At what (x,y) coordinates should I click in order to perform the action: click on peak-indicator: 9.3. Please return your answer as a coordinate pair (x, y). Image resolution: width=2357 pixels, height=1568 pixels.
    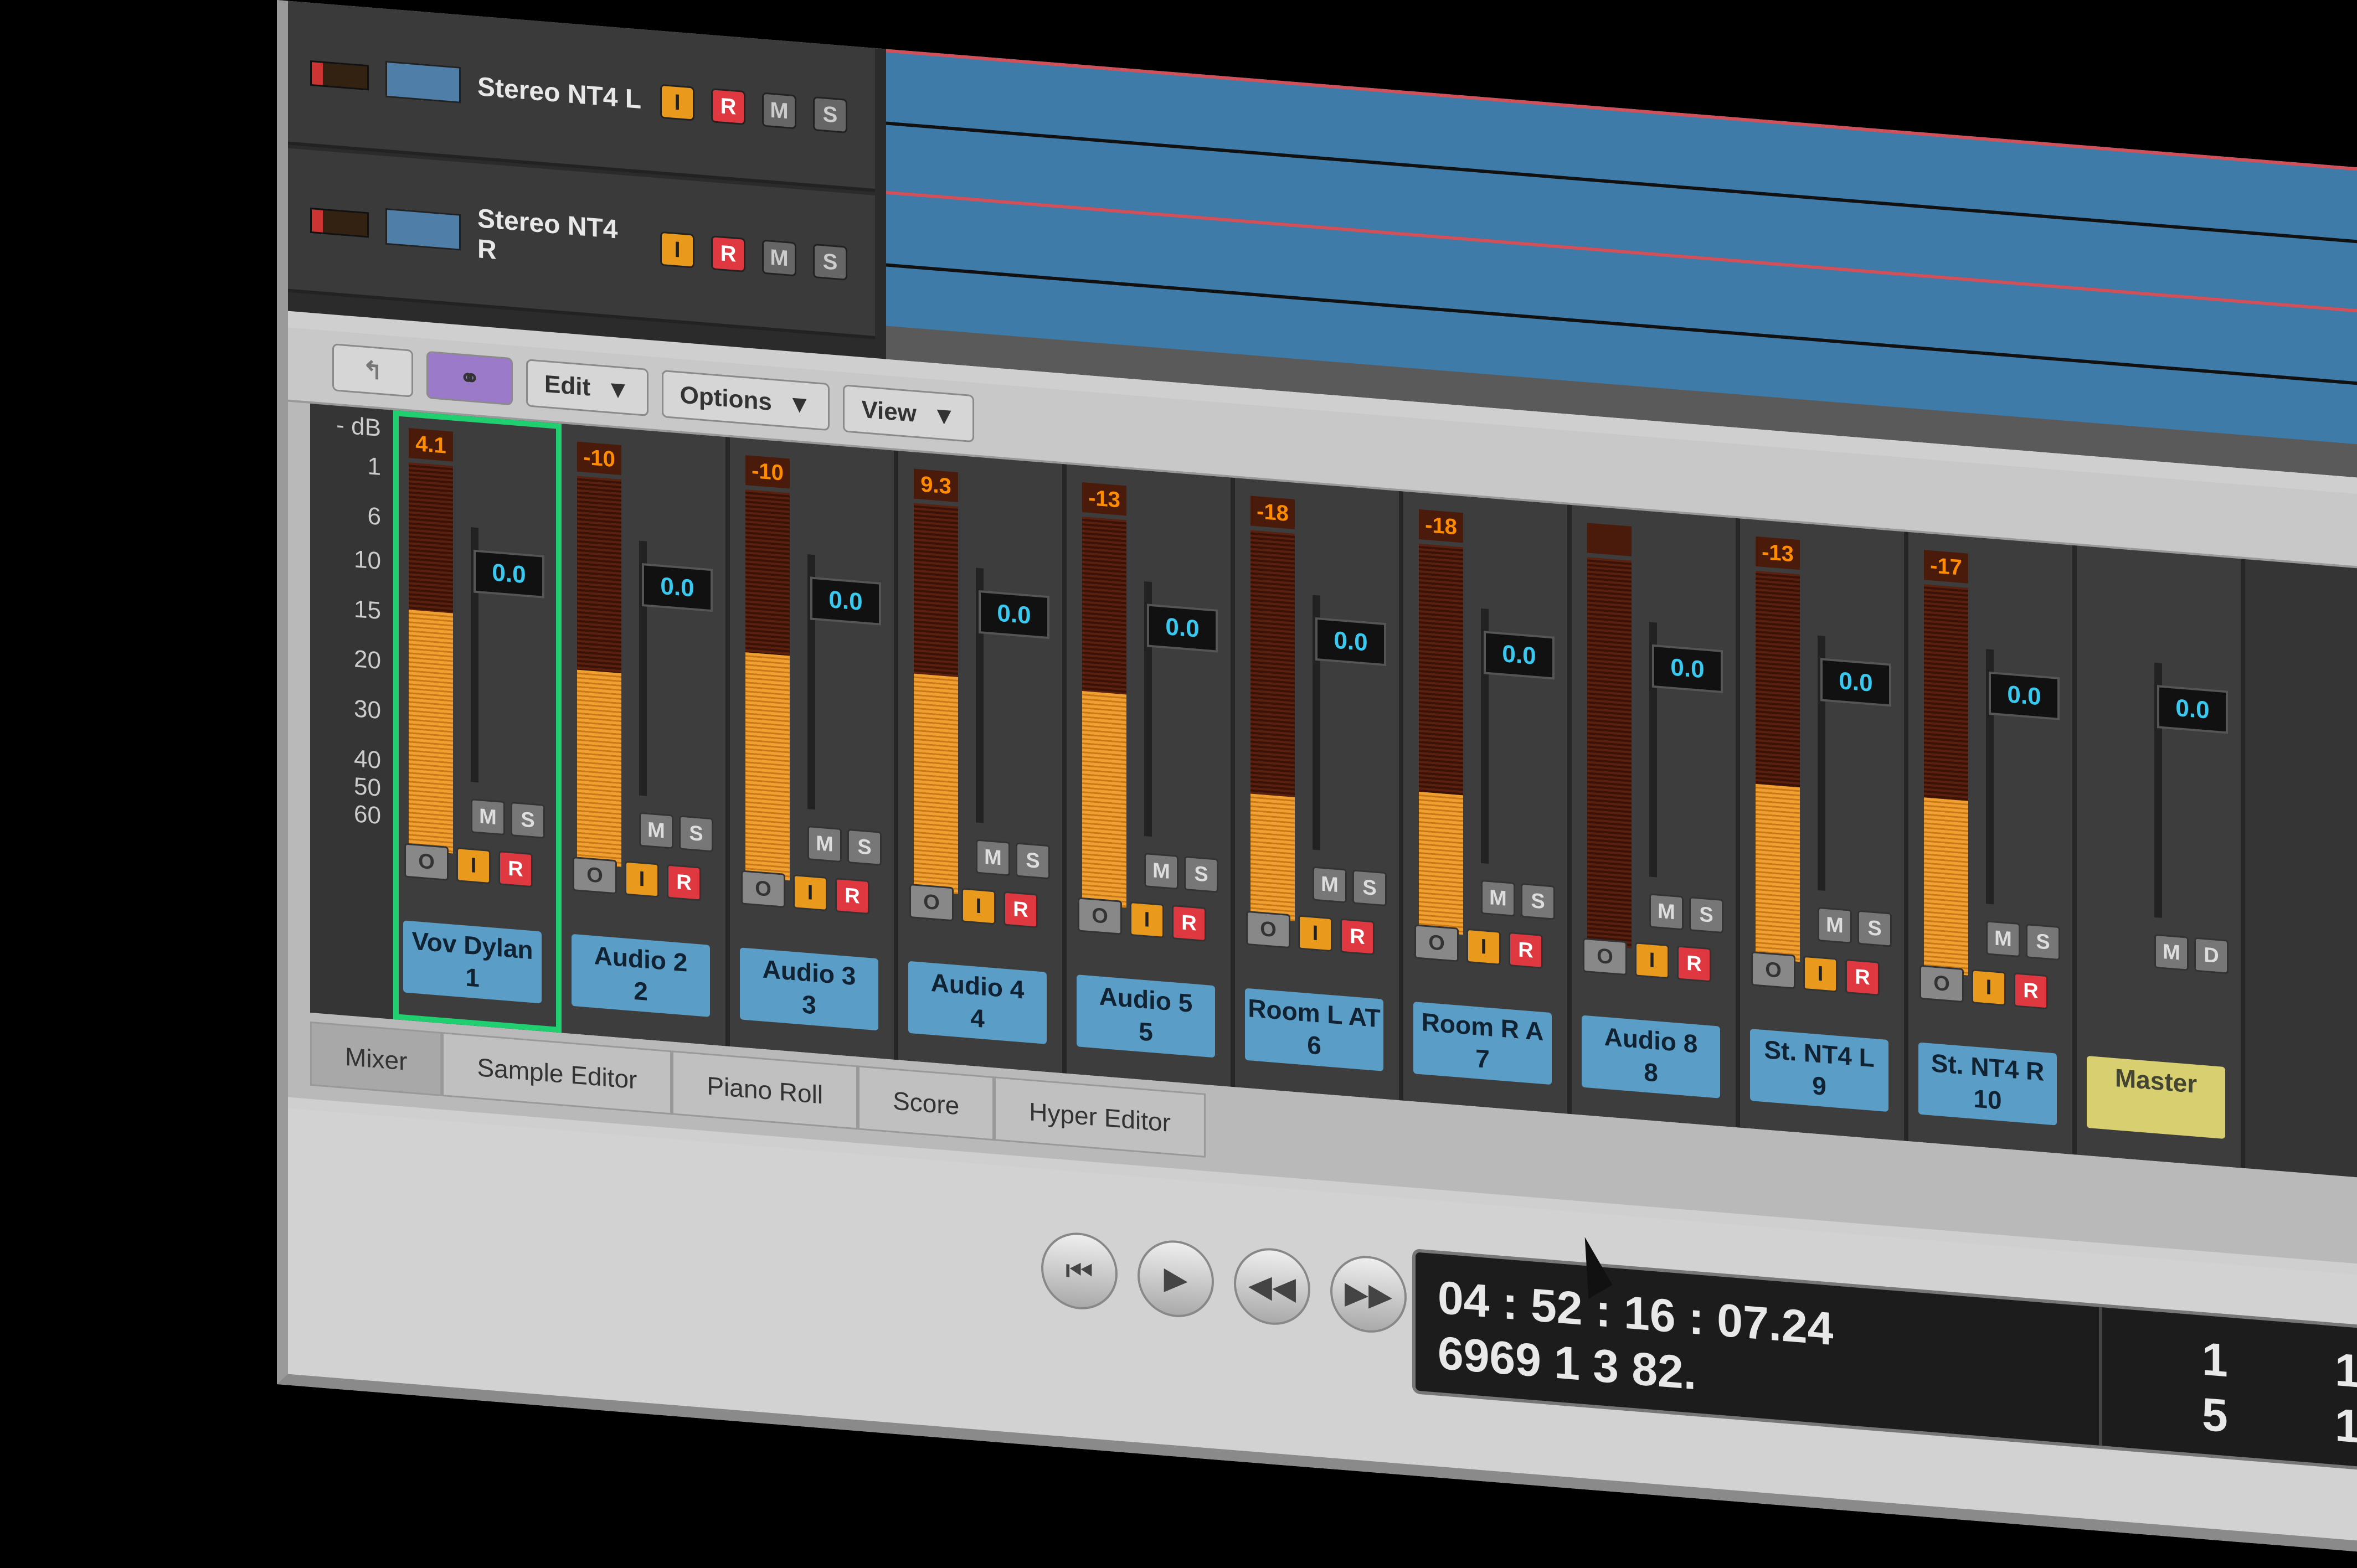
    Looking at the image, I should click on (936, 485).